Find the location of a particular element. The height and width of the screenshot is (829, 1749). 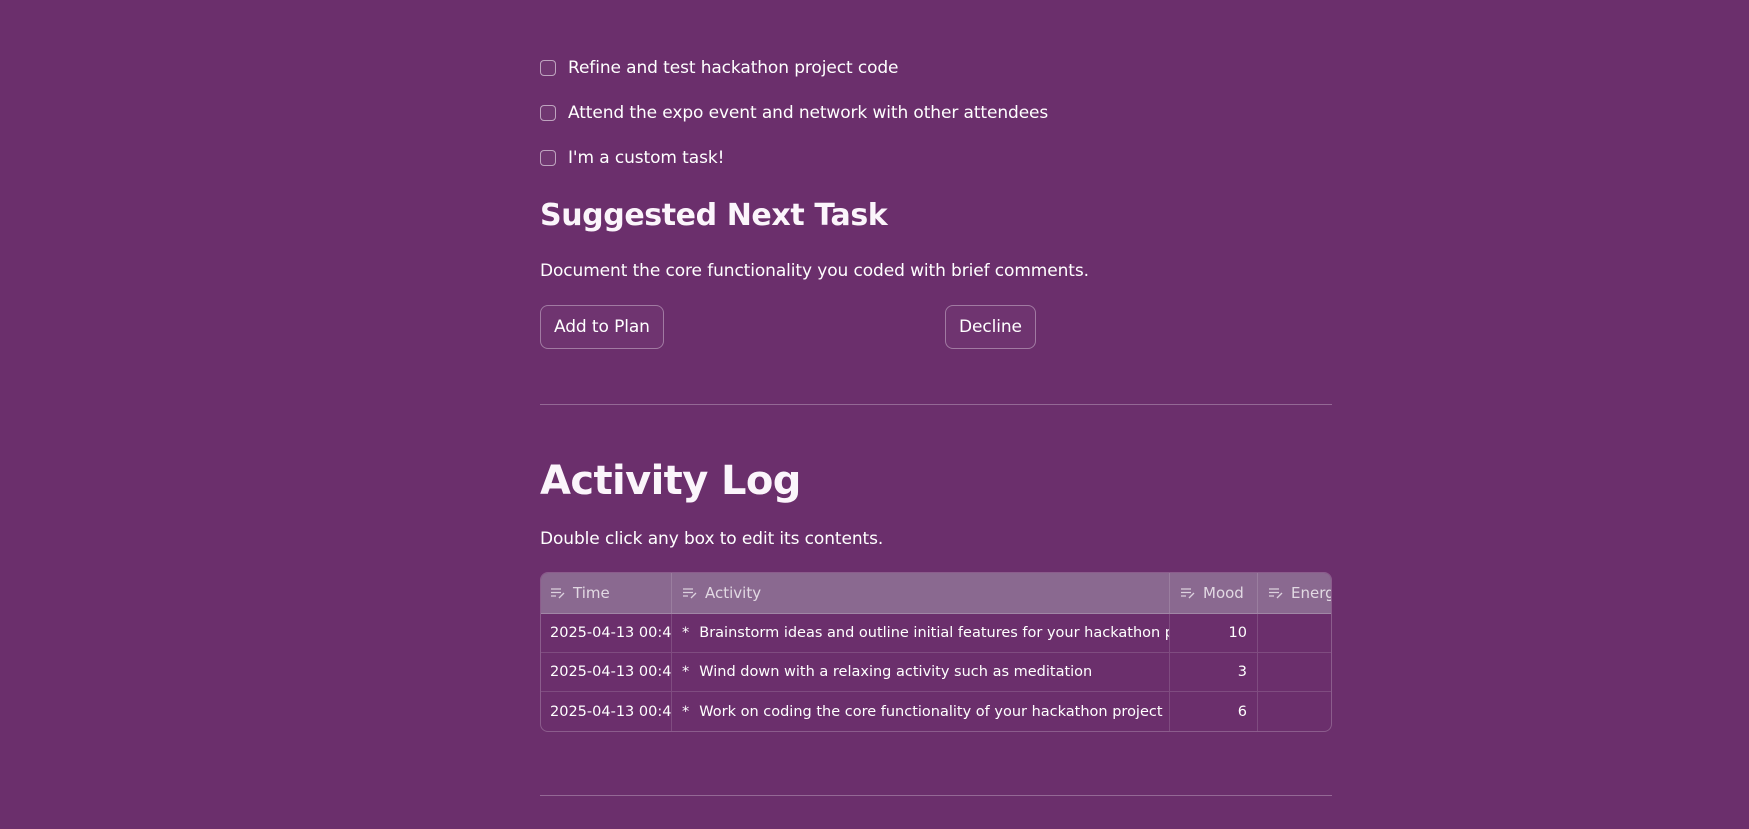

mood-cell: 6 is located at coordinates (1214, 711).